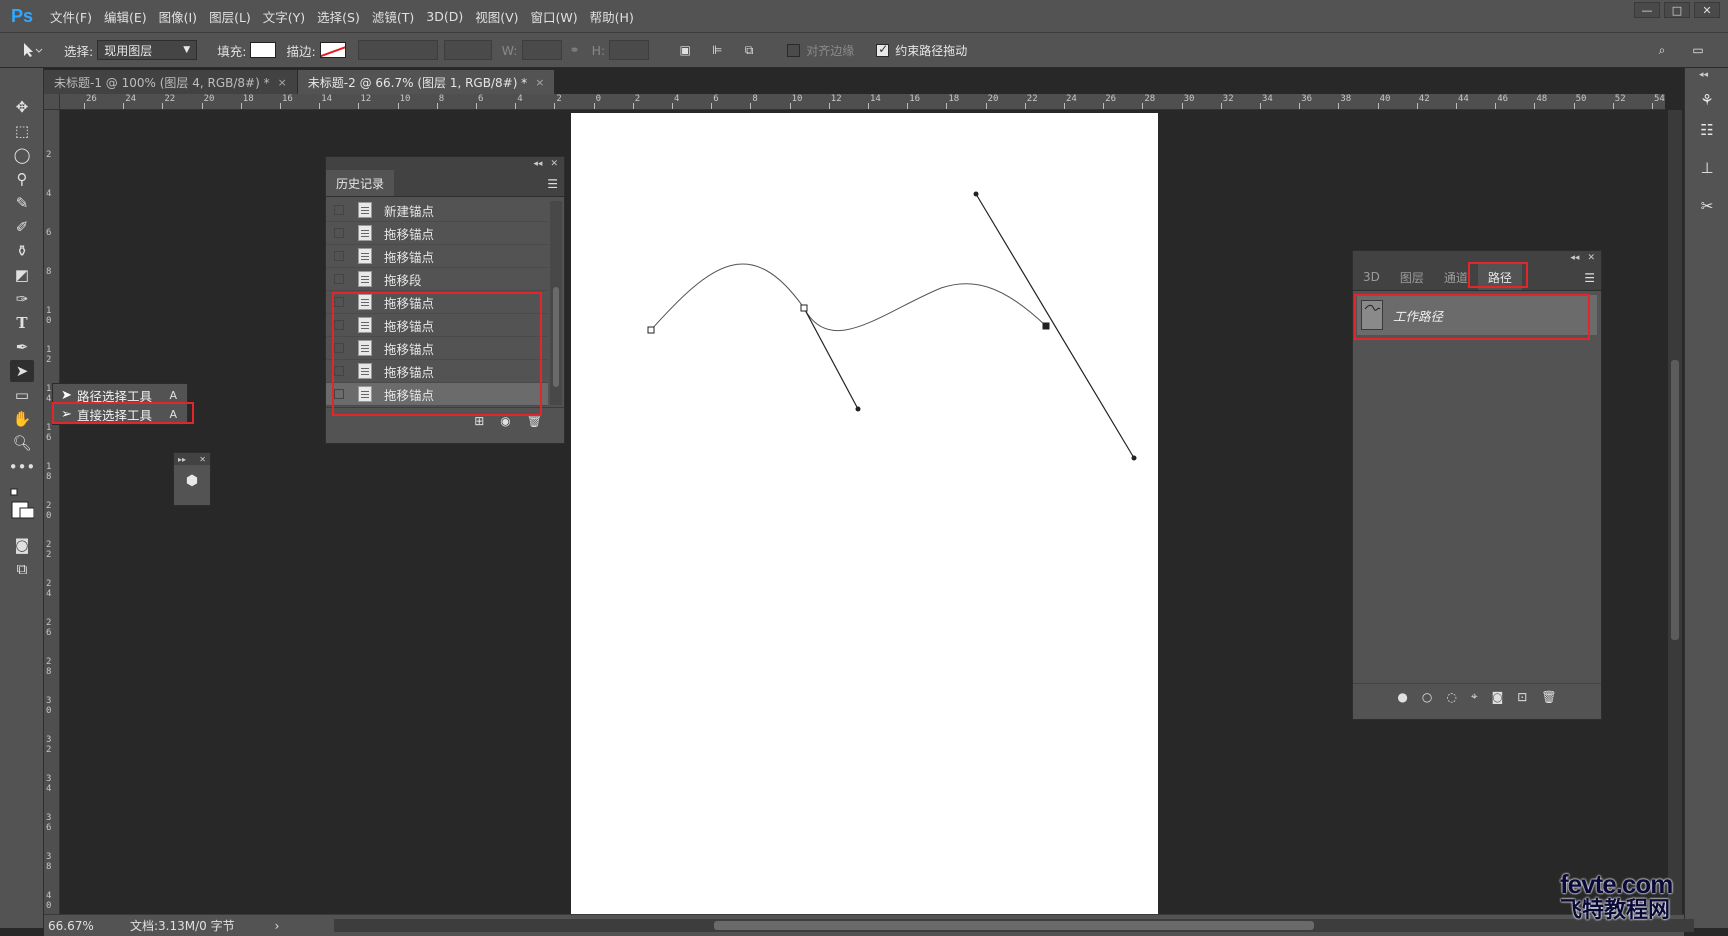 The height and width of the screenshot is (936, 1728). What do you see at coordinates (32, 50) in the screenshot?
I see `tool-preset-picker` at bounding box center [32, 50].